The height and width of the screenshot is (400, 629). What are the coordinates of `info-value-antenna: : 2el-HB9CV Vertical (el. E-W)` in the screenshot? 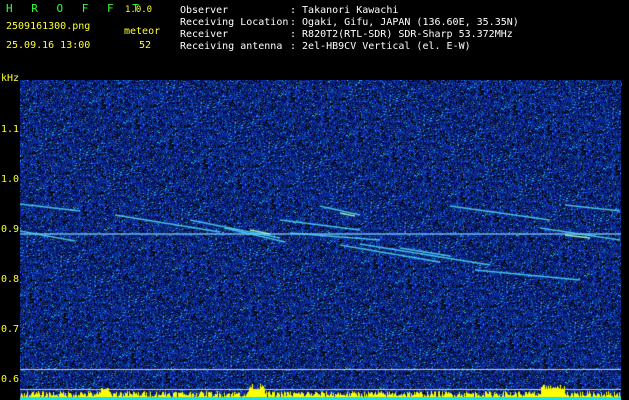 It's located at (380, 46).